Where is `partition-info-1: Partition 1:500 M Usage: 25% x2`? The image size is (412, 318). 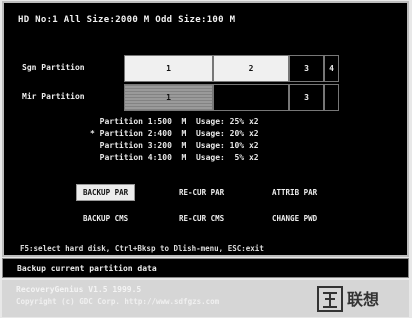
partition-info-1: Partition 1:500 M Usage: 25% x2 is located at coordinates (174, 121).